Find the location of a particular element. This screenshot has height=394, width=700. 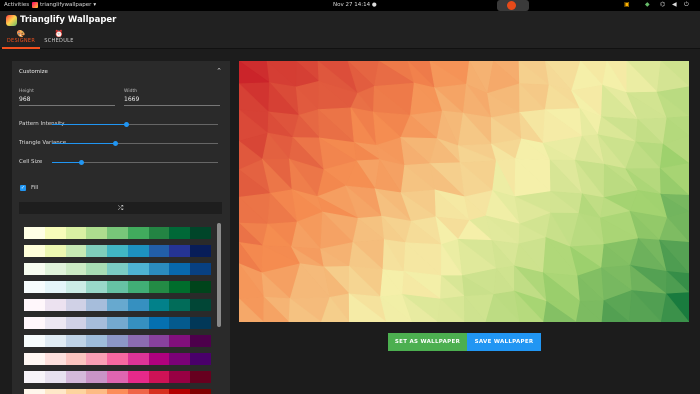

shield-icon: ◆ is located at coordinates (647, 4).